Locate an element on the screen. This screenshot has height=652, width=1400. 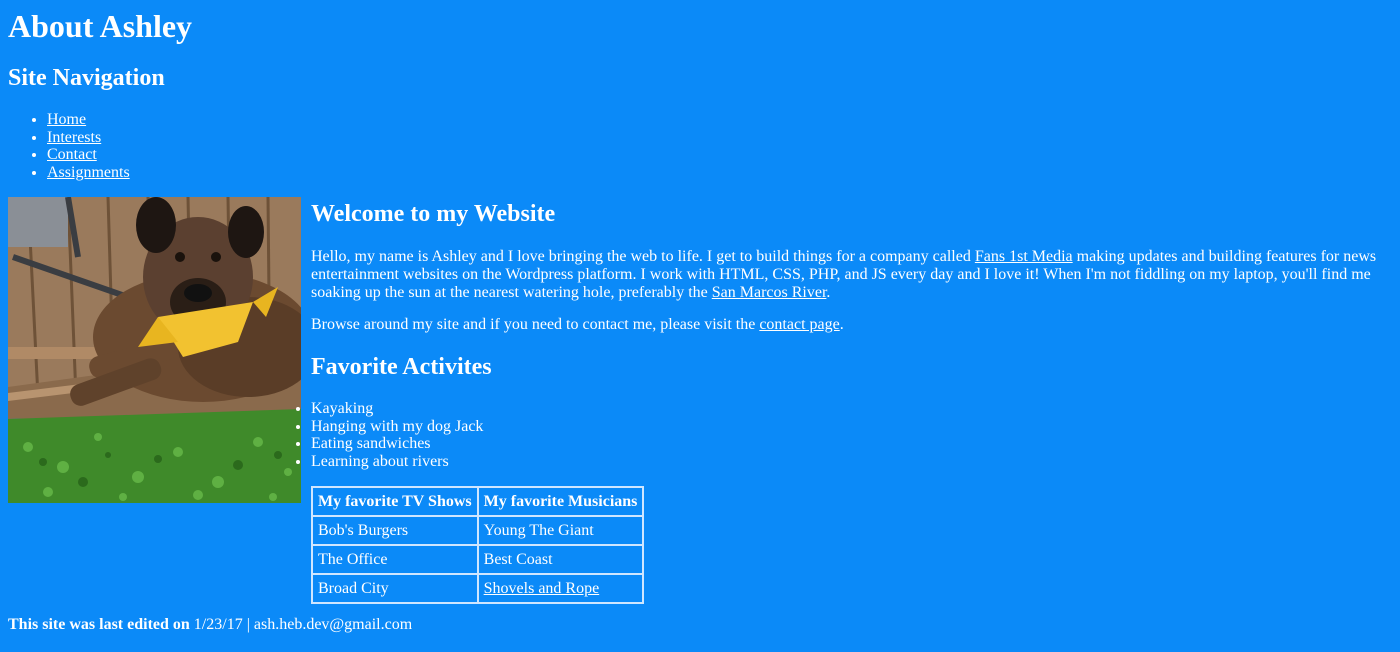
contact-page-link: contact page is located at coordinates (799, 324).